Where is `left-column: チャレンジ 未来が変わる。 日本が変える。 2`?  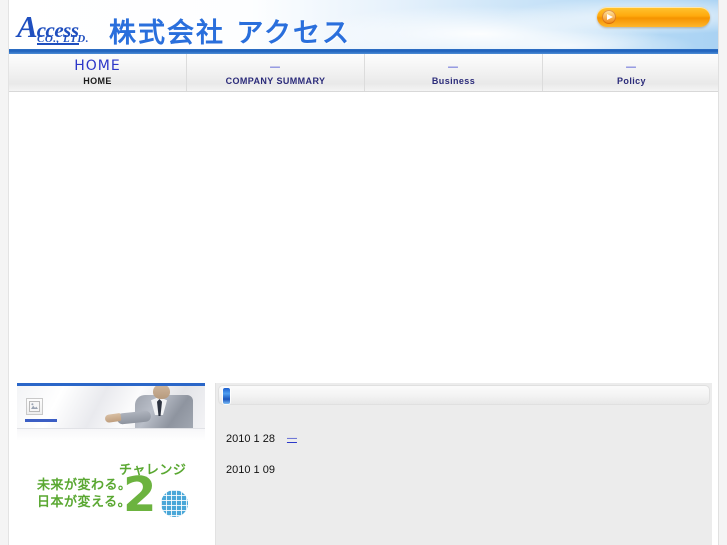 left-column: チャレンジ 未来が変わる。 日本が変える。 2 is located at coordinates (115, 460).